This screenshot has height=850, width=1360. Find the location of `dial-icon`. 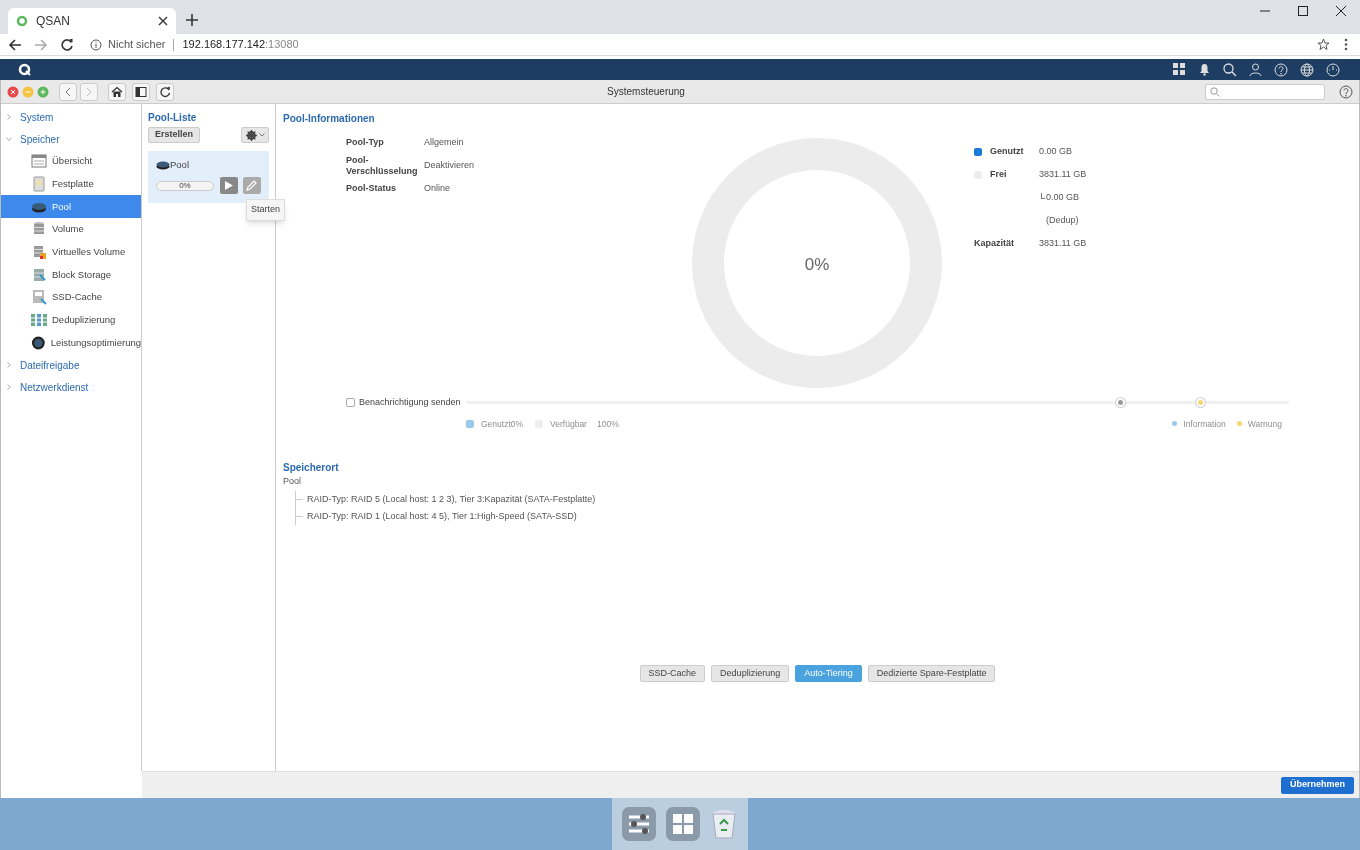

dial-icon is located at coordinates (38, 342).